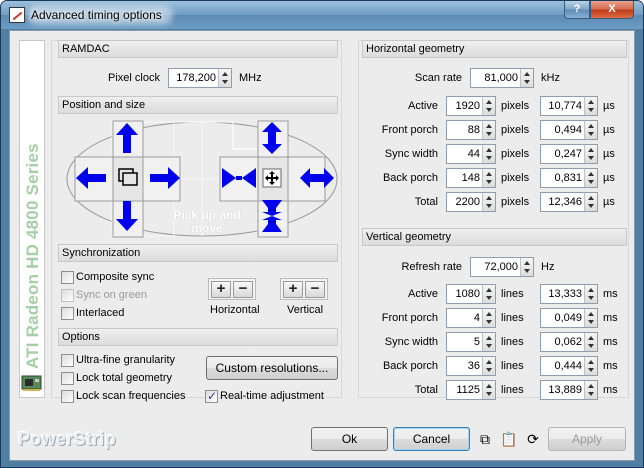  I want to click on vgeom-row-value: 4, so click(476, 318).